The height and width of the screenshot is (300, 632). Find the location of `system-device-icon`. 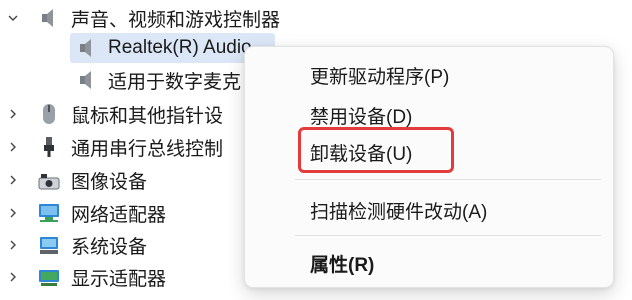

system-device-icon is located at coordinates (49, 245).